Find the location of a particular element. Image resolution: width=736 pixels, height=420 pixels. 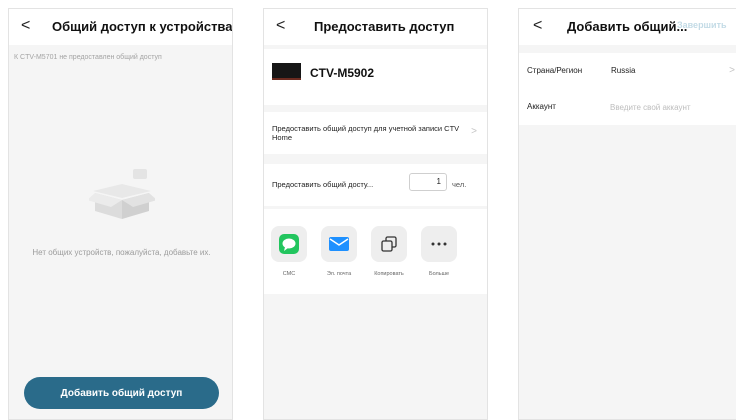

header: < Общий доступ к устройствам is located at coordinates (120, 27).